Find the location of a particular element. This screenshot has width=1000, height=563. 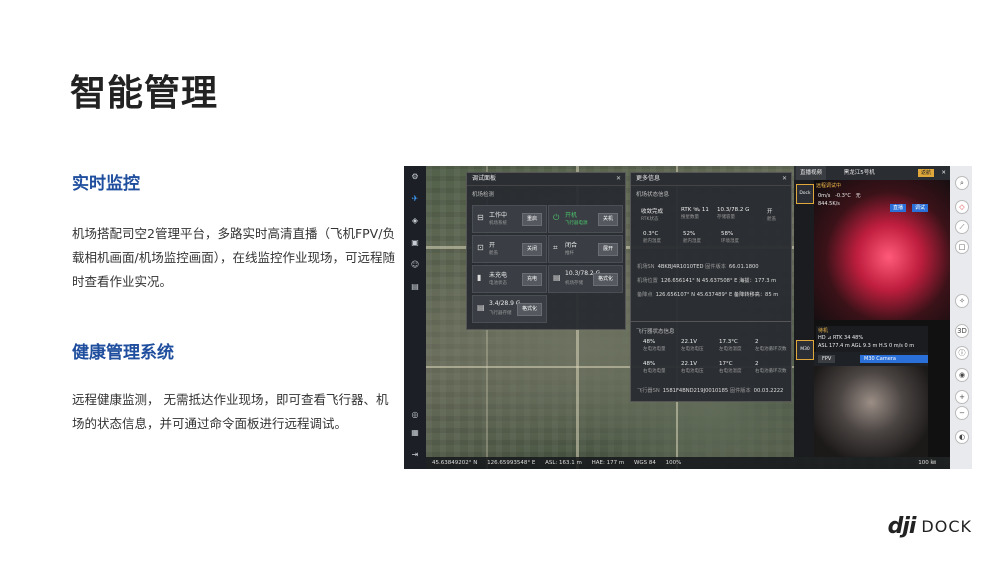

left-battery-cycles: 2 左电池循环次数 is located at coordinates (771, 345).